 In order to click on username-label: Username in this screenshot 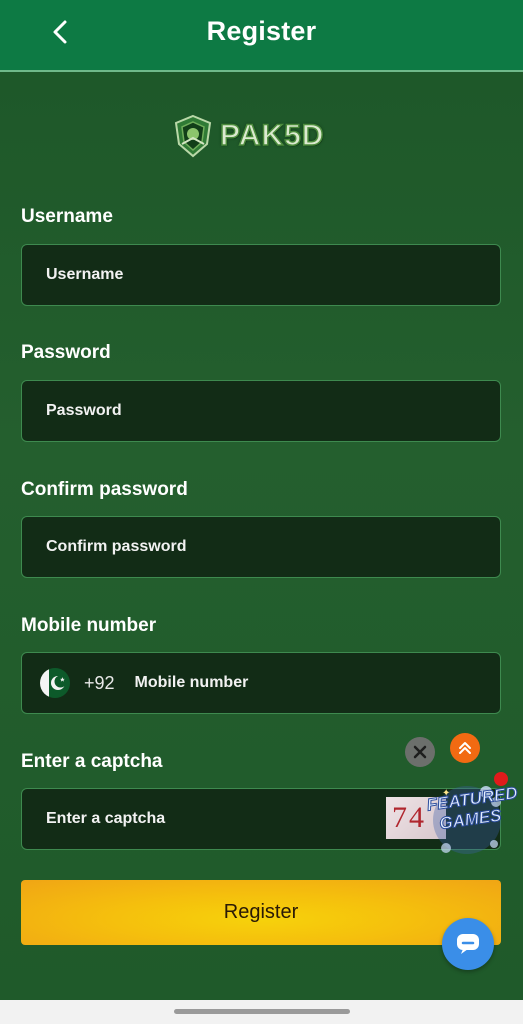, I will do `click(67, 216)`.